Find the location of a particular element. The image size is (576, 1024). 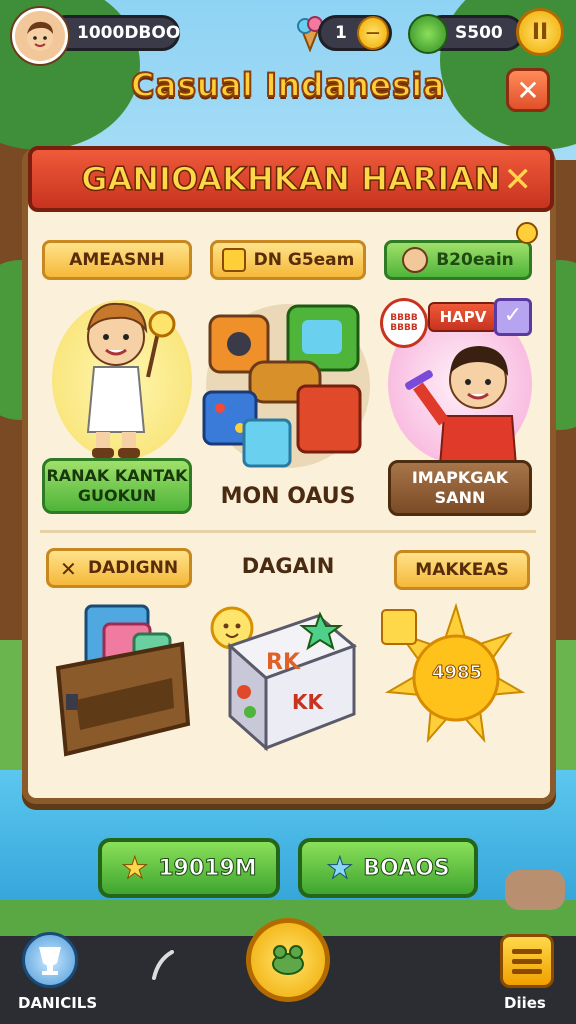

kid-small-icon is located at coordinates (415, 260).